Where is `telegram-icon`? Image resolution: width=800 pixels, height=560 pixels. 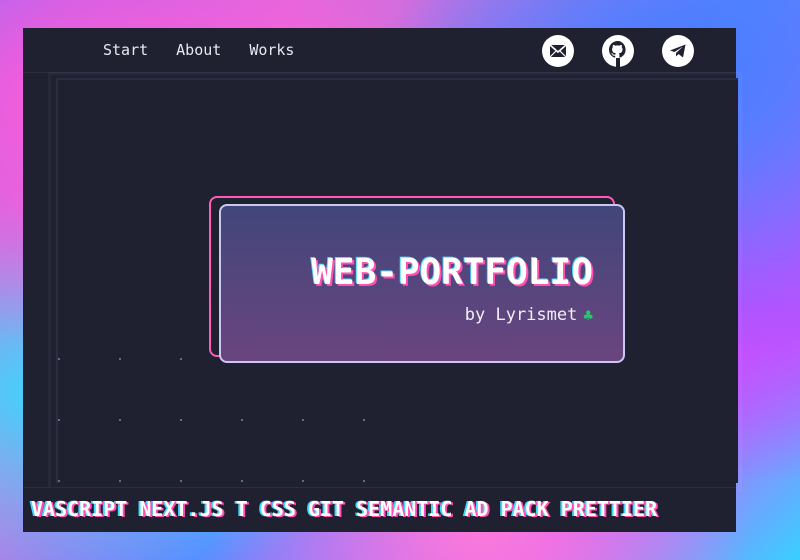
telegram-icon is located at coordinates (678, 51).